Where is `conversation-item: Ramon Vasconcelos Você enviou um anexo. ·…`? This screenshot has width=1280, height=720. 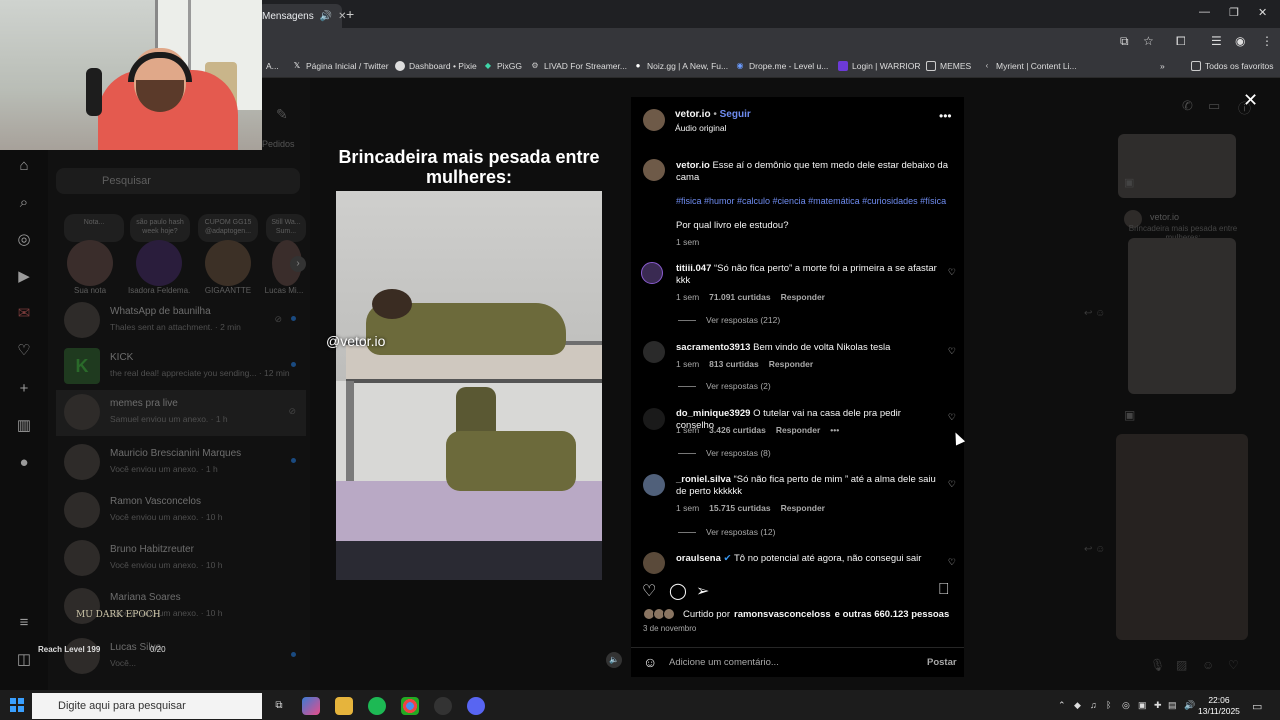
conversation-item: Ramon Vasconcelos Você enviou um anexo. ·… is located at coordinates (181, 511).